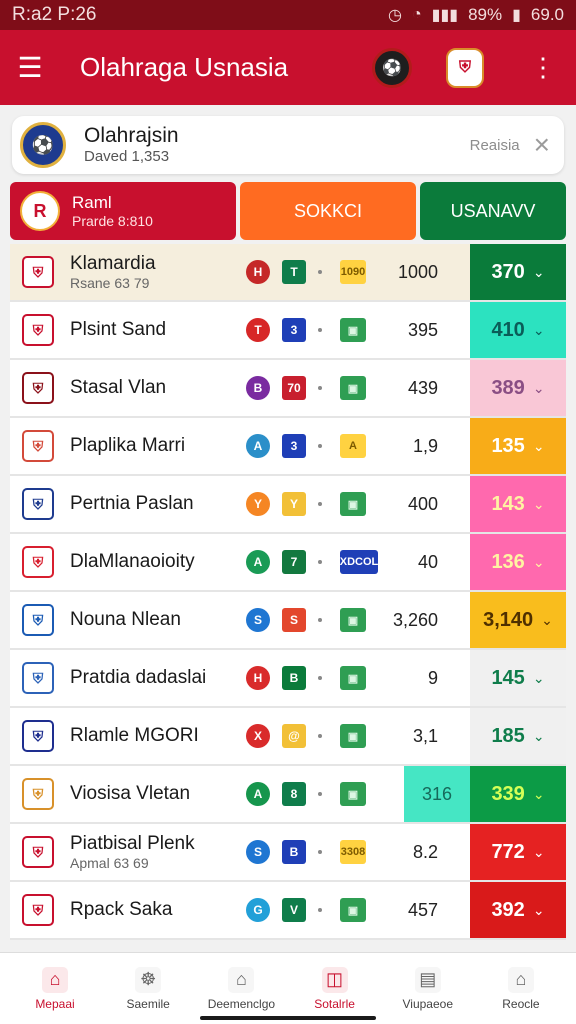 This screenshot has height=1024, width=576. What do you see at coordinates (476, 15) in the screenshot?
I see `status-icons: ◷ ◔ ▮▮▮ 89% ▮ 69.0` at bounding box center [476, 15].